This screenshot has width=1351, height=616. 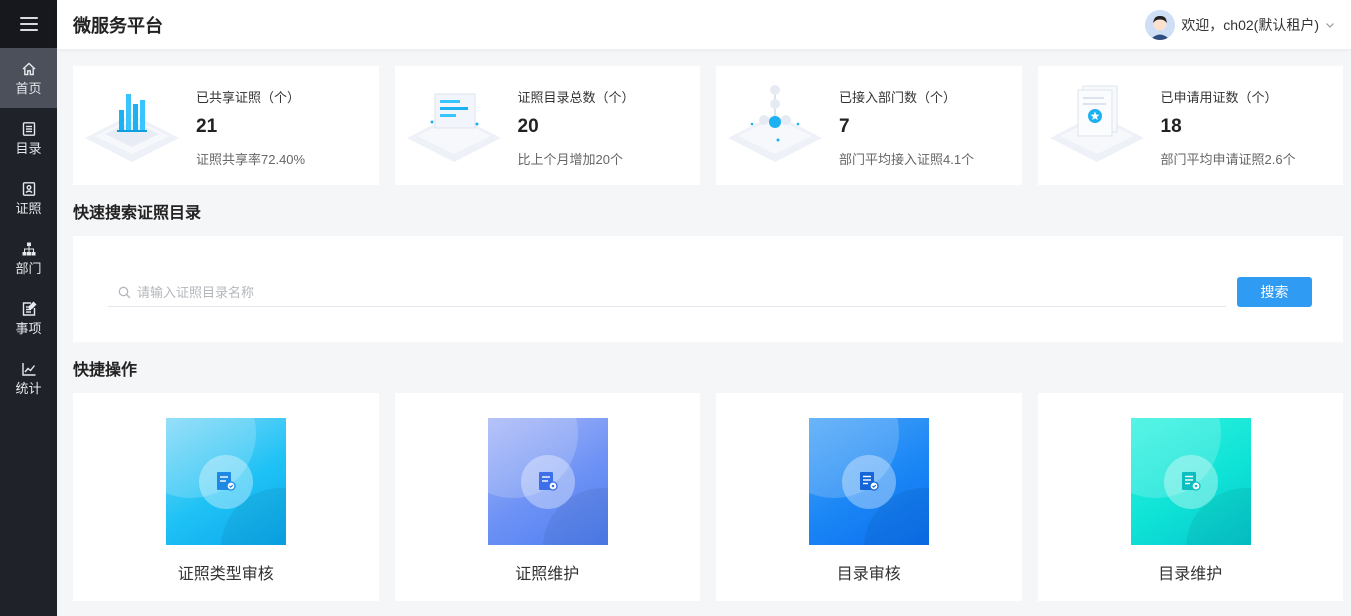 I want to click on quick-action-label: 目录维护, so click(x=1190, y=574).